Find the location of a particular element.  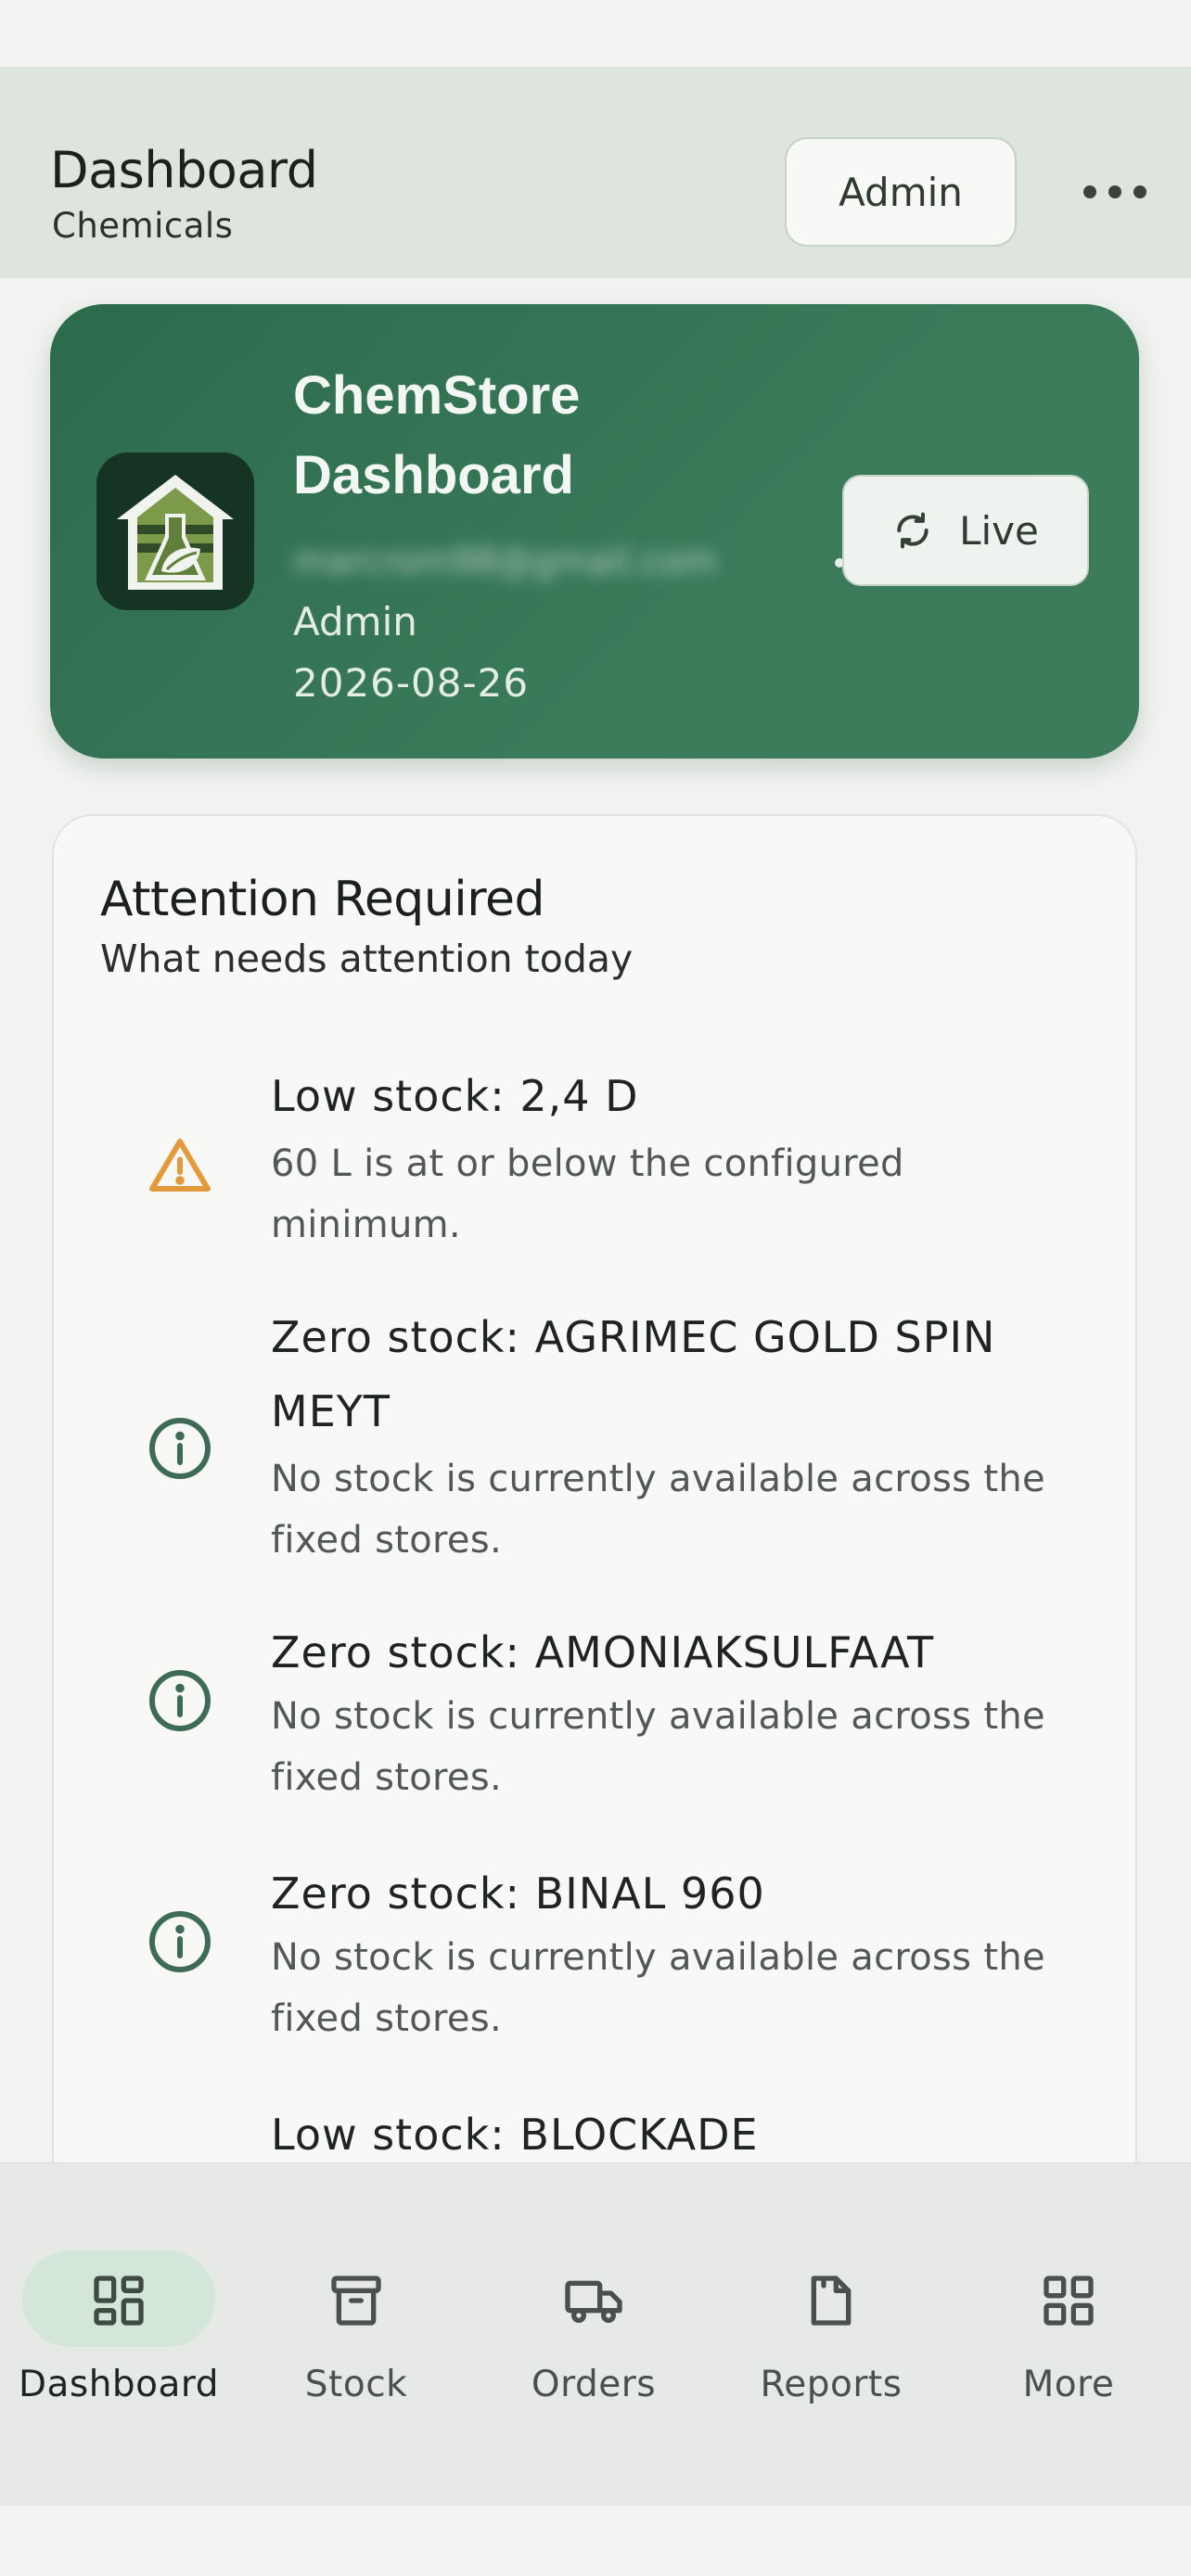

nav-item-orders: Orders is located at coordinates (593, 2306).